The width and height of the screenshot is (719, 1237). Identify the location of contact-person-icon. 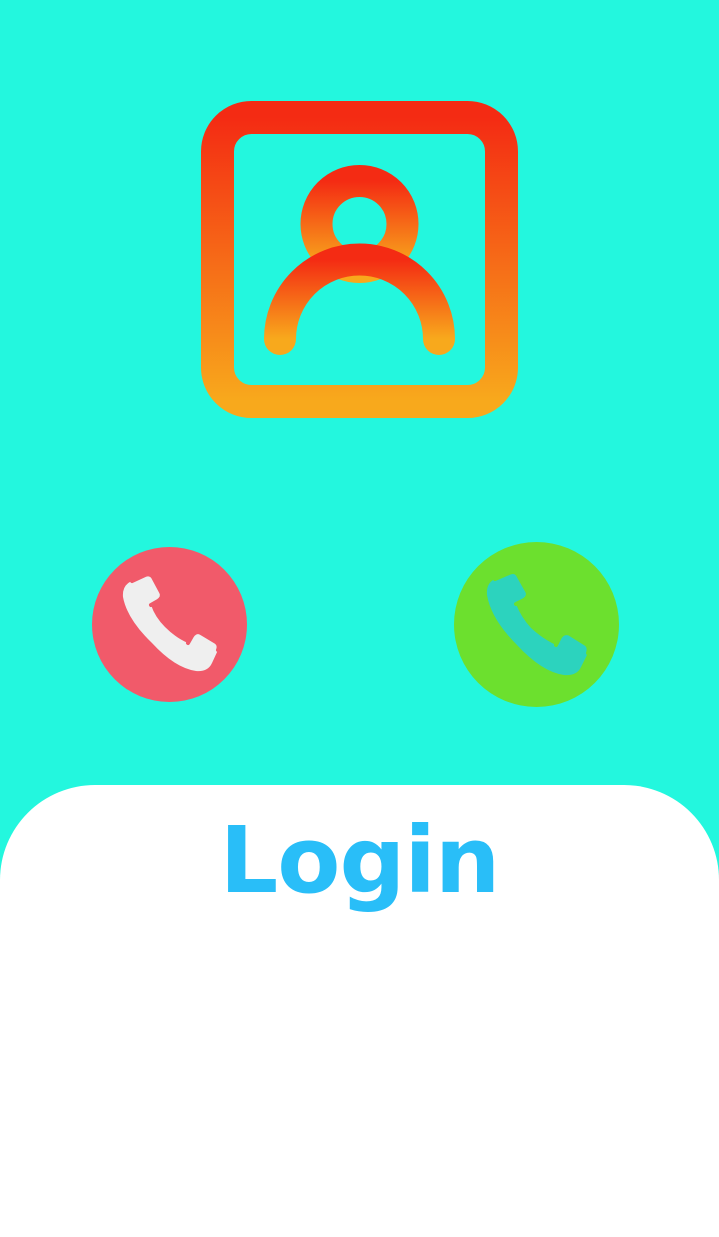
(359, 259).